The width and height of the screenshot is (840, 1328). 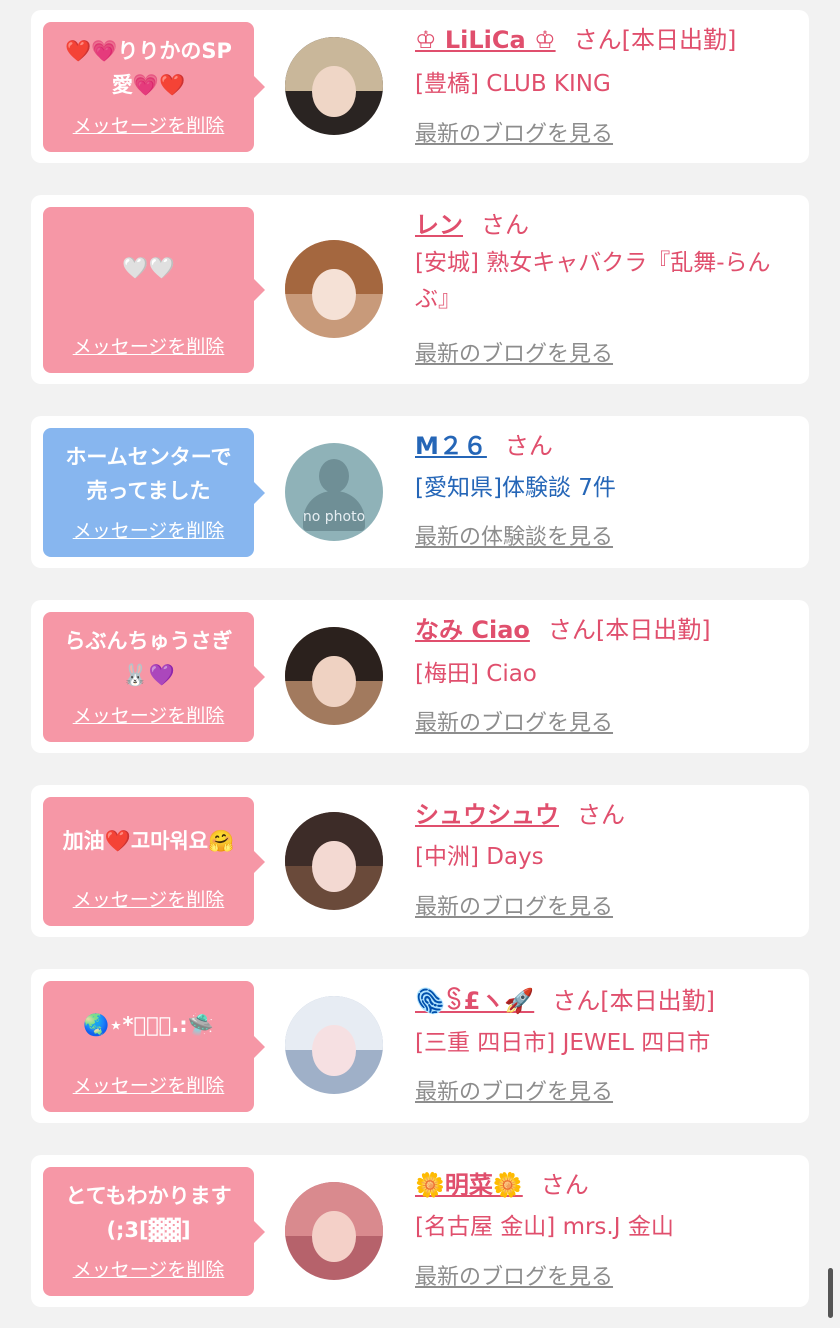 I want to click on cast-name-link: 🌼明菜🌼, so click(x=469, y=1185).